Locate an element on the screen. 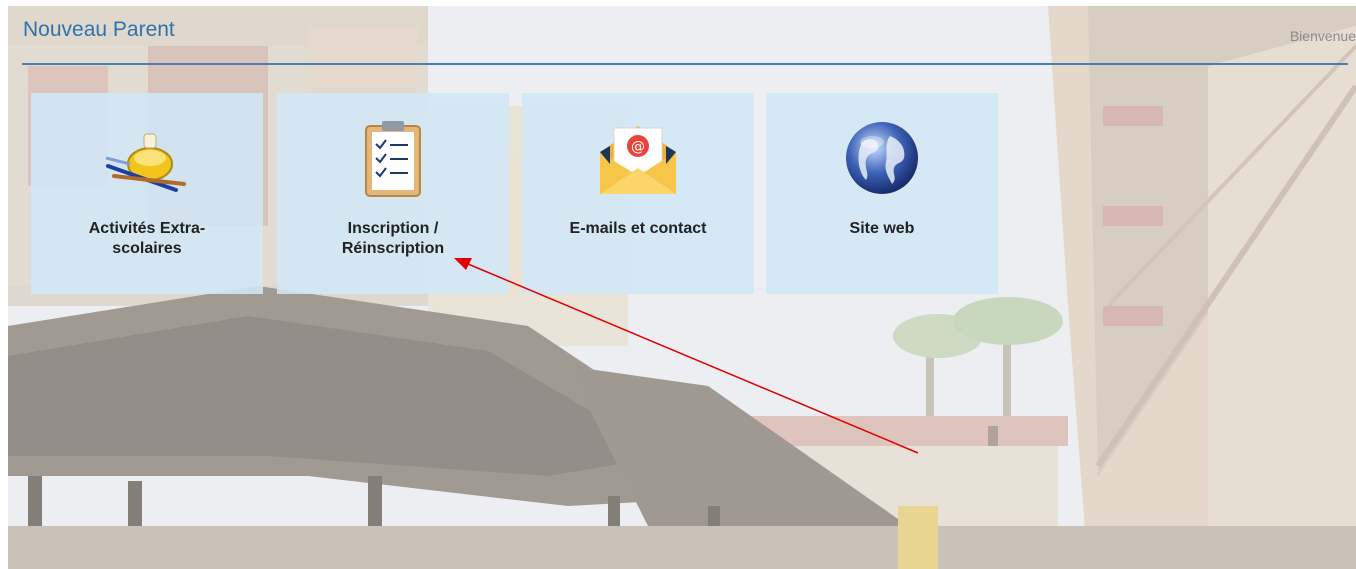 Image resolution: width=1356 pixels, height=569 pixels. tile-label: Activités Extra- scolaires is located at coordinates (147, 239).